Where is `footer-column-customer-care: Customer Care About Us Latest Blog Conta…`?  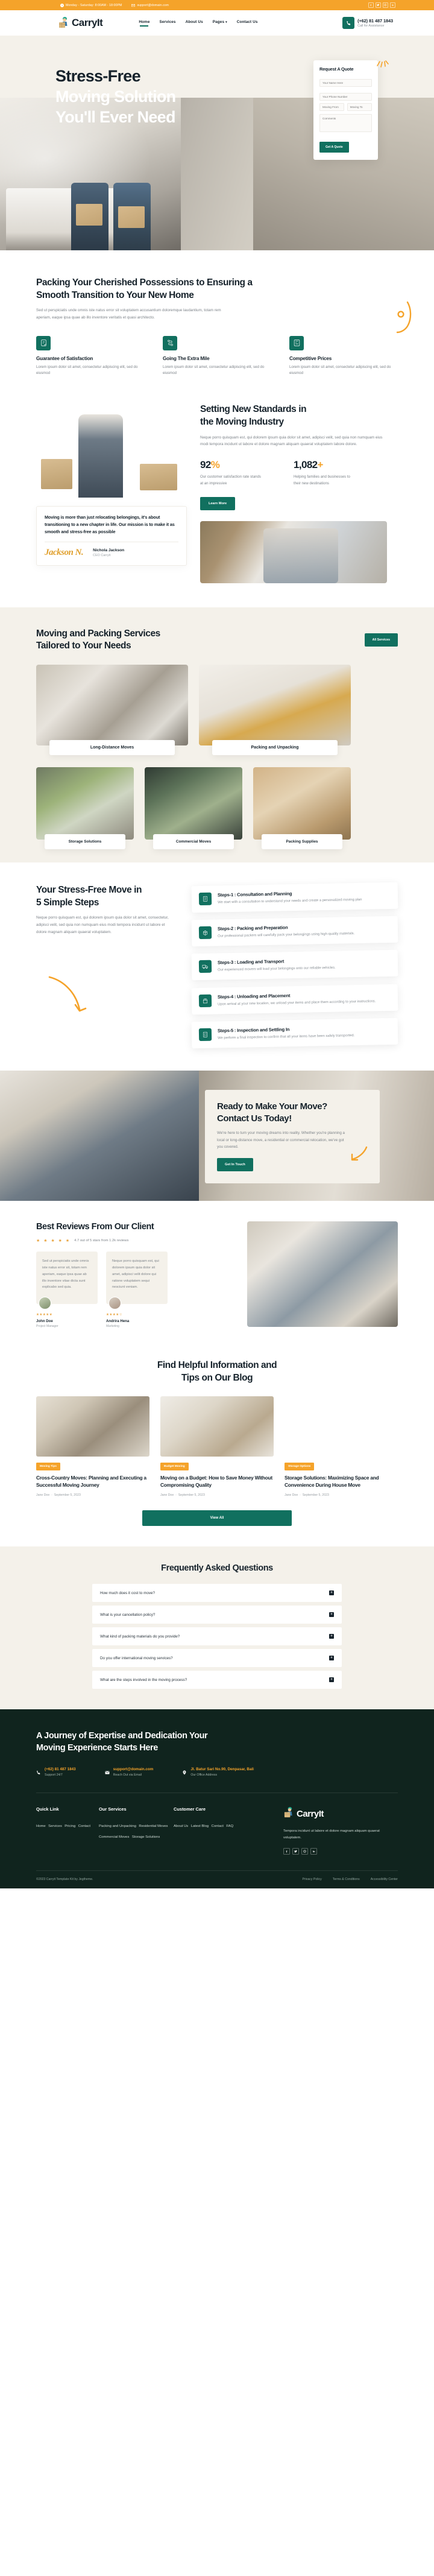
footer-column-customer-care: Customer Care About Us Latest Blog Conta… is located at coordinates (205, 1830).